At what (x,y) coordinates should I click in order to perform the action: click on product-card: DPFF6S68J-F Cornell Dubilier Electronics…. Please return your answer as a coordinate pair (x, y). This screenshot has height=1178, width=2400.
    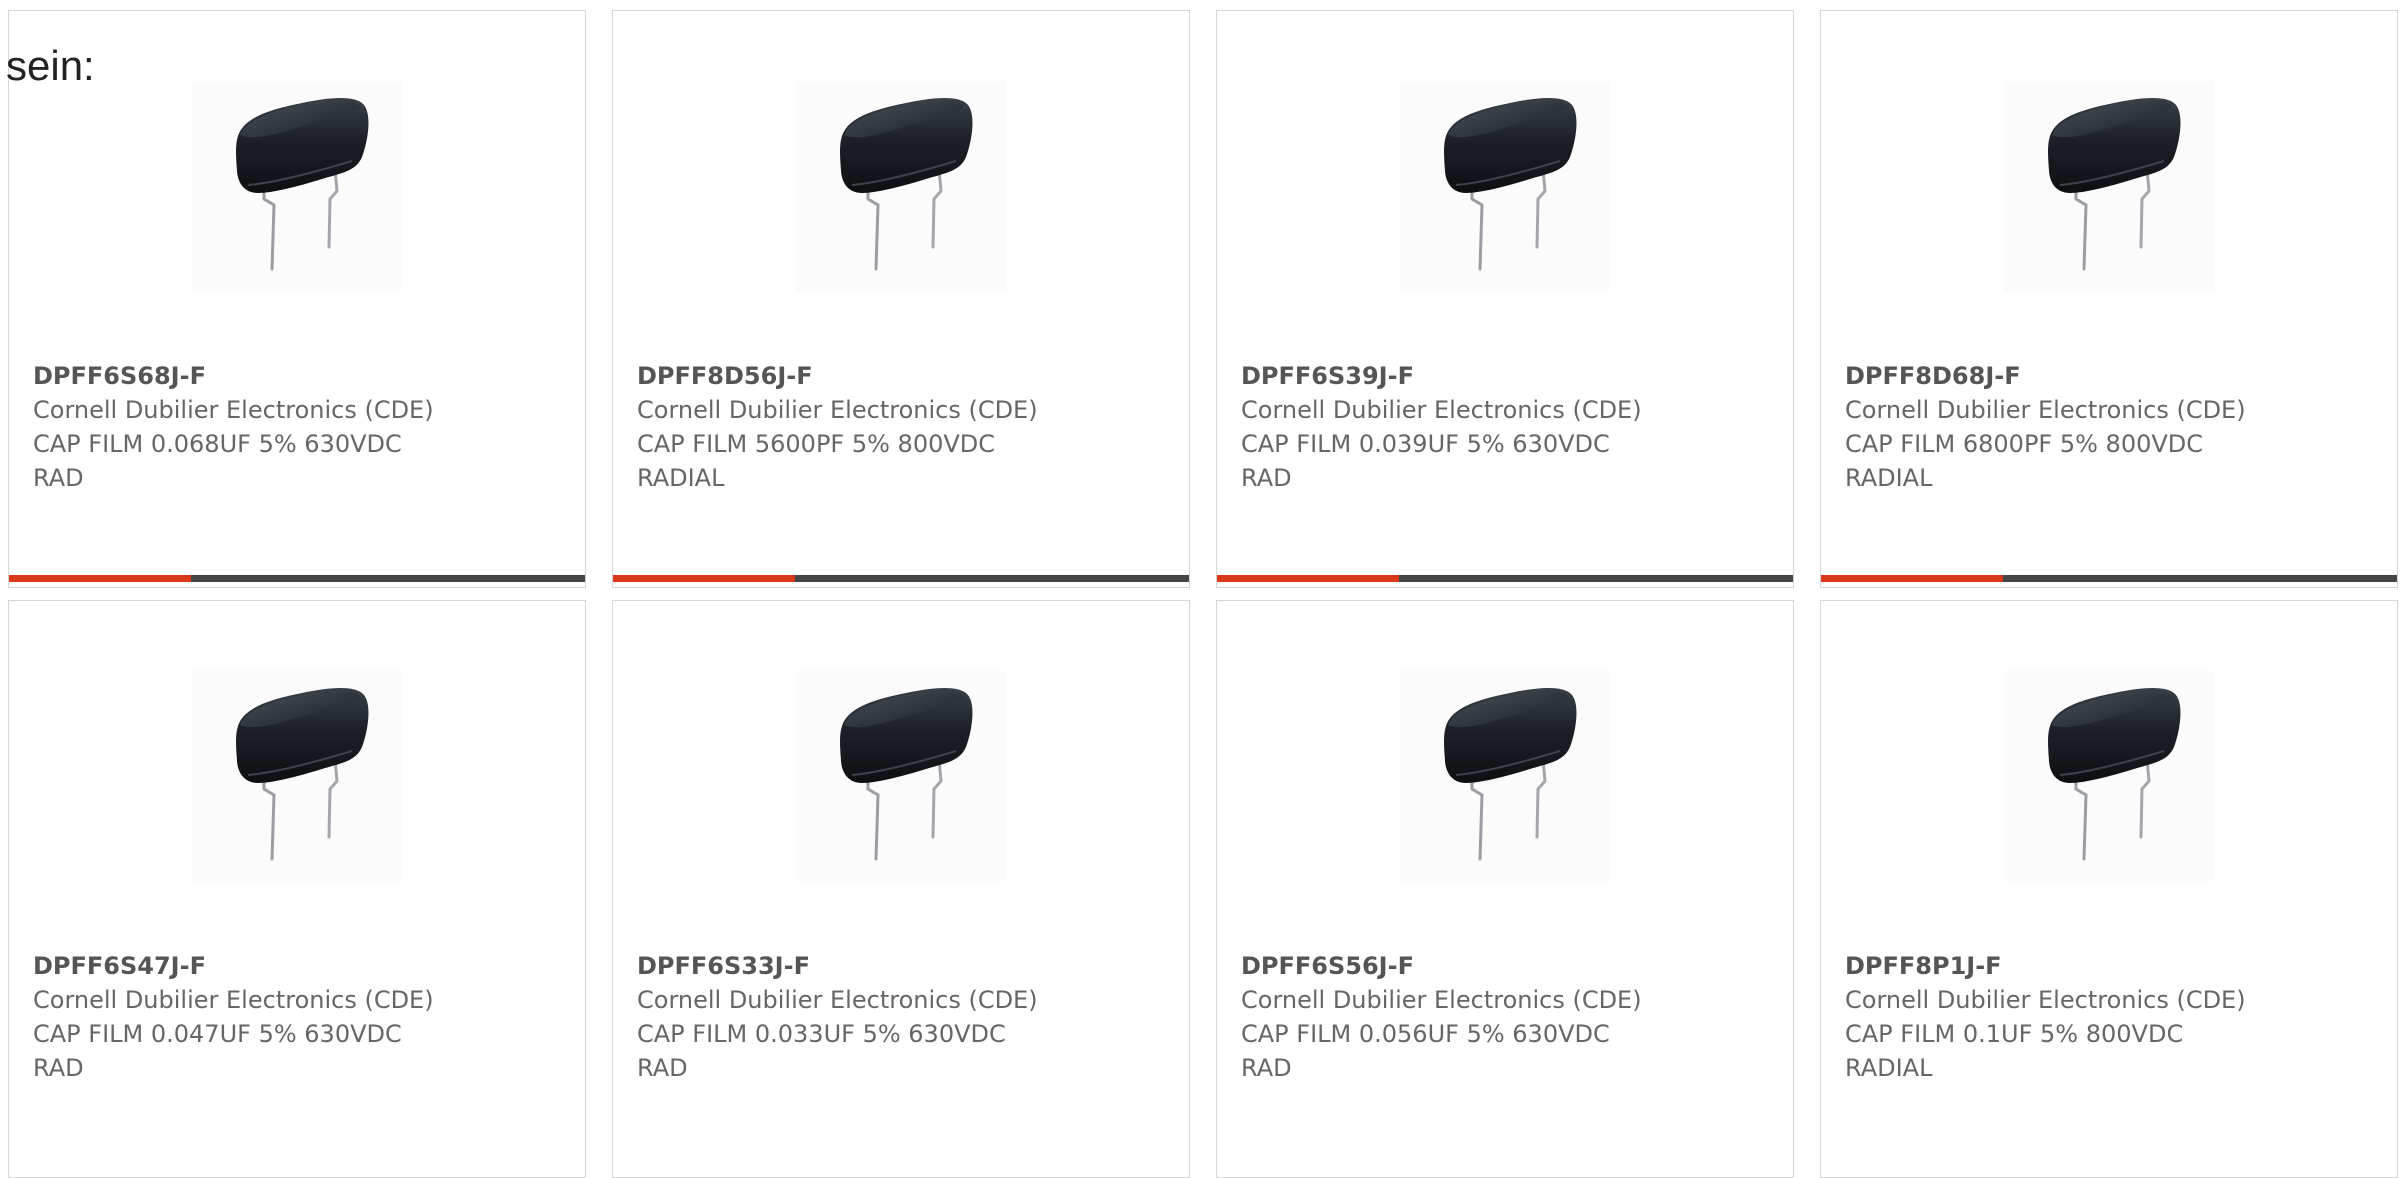
    Looking at the image, I should click on (297, 299).